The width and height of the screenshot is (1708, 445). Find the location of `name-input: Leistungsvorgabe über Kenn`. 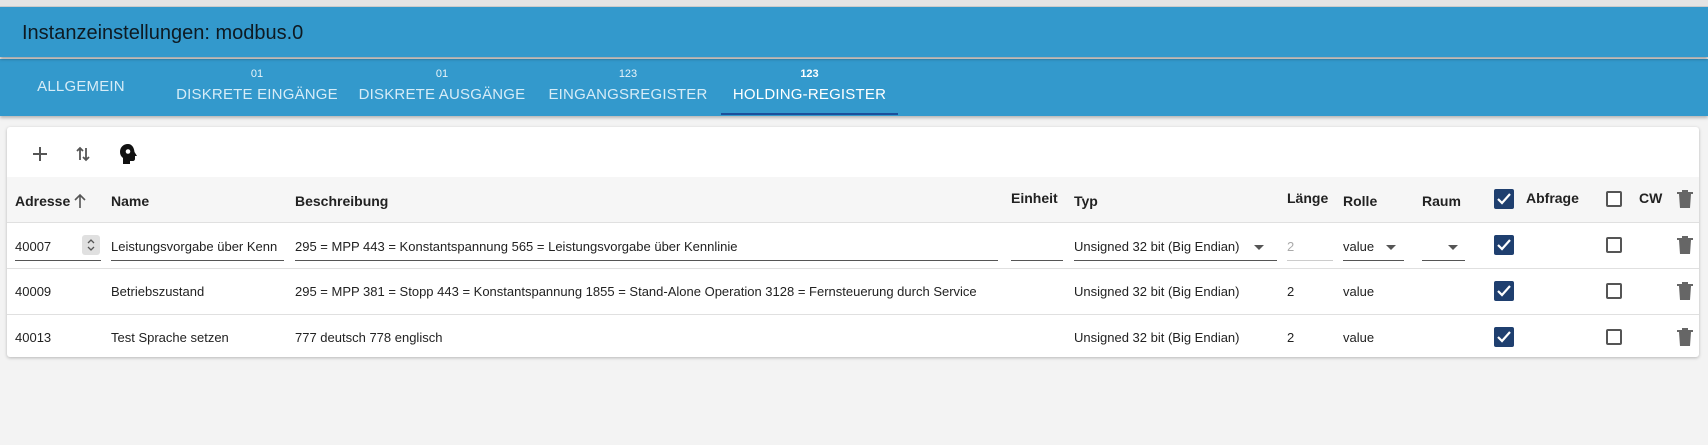

name-input: Leistungsvorgabe über Kenn is located at coordinates (197, 247).